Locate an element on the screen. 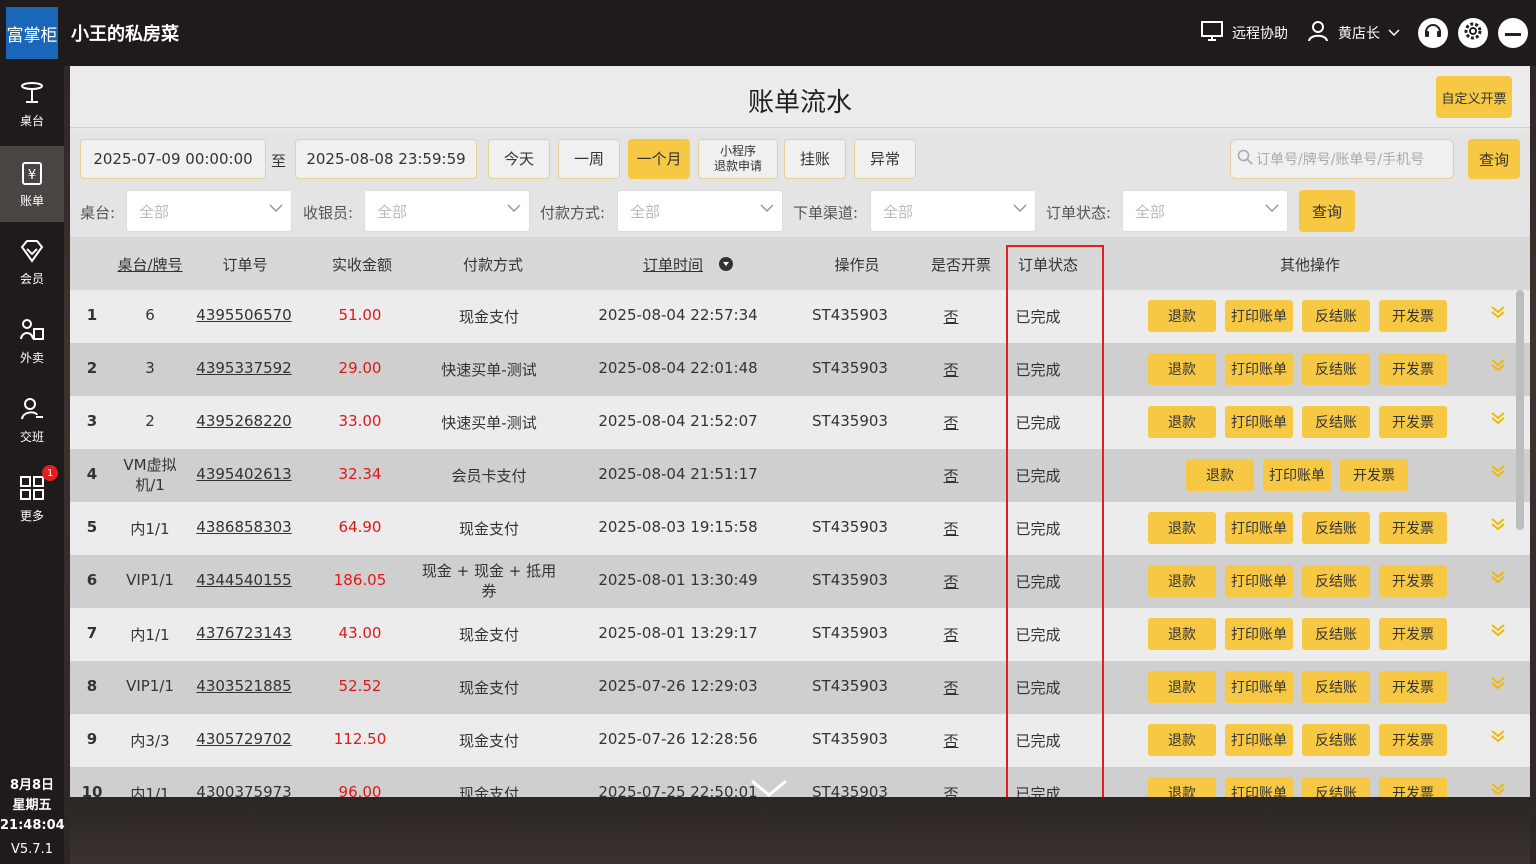 Image resolution: width=1536 pixels, height=864 pixels. credit-button: 挂账 is located at coordinates (815, 159).